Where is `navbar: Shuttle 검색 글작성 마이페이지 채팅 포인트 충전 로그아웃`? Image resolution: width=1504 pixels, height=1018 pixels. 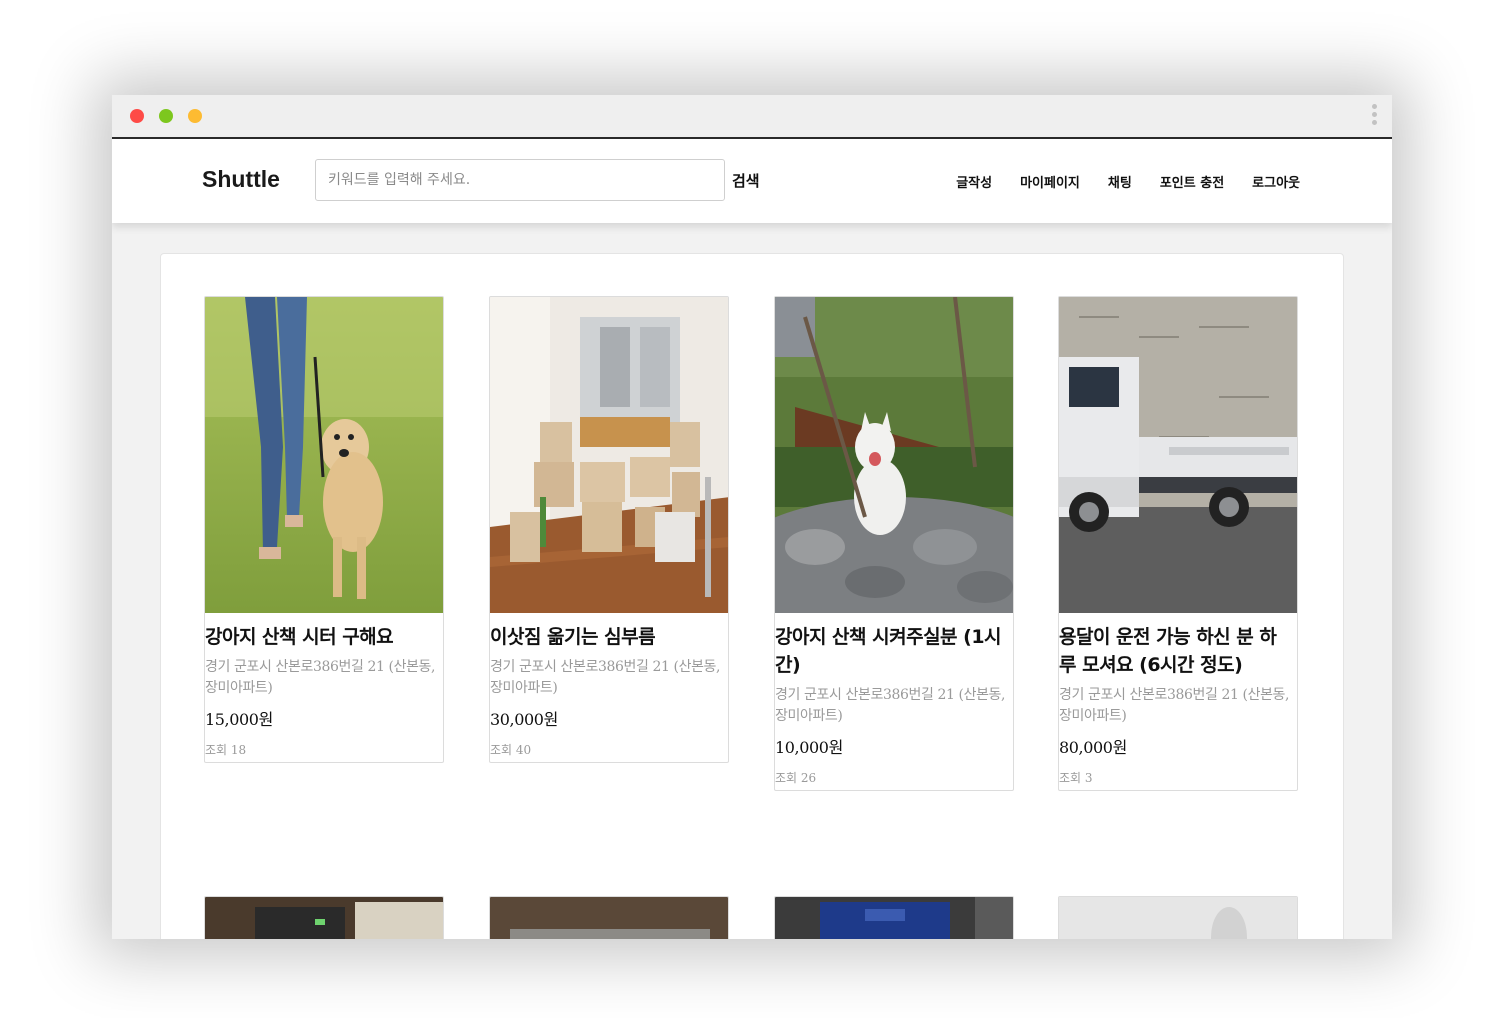
navbar: Shuttle 검색 글작성 마이페이지 채팅 포인트 충전 로그아웃 is located at coordinates (752, 181).